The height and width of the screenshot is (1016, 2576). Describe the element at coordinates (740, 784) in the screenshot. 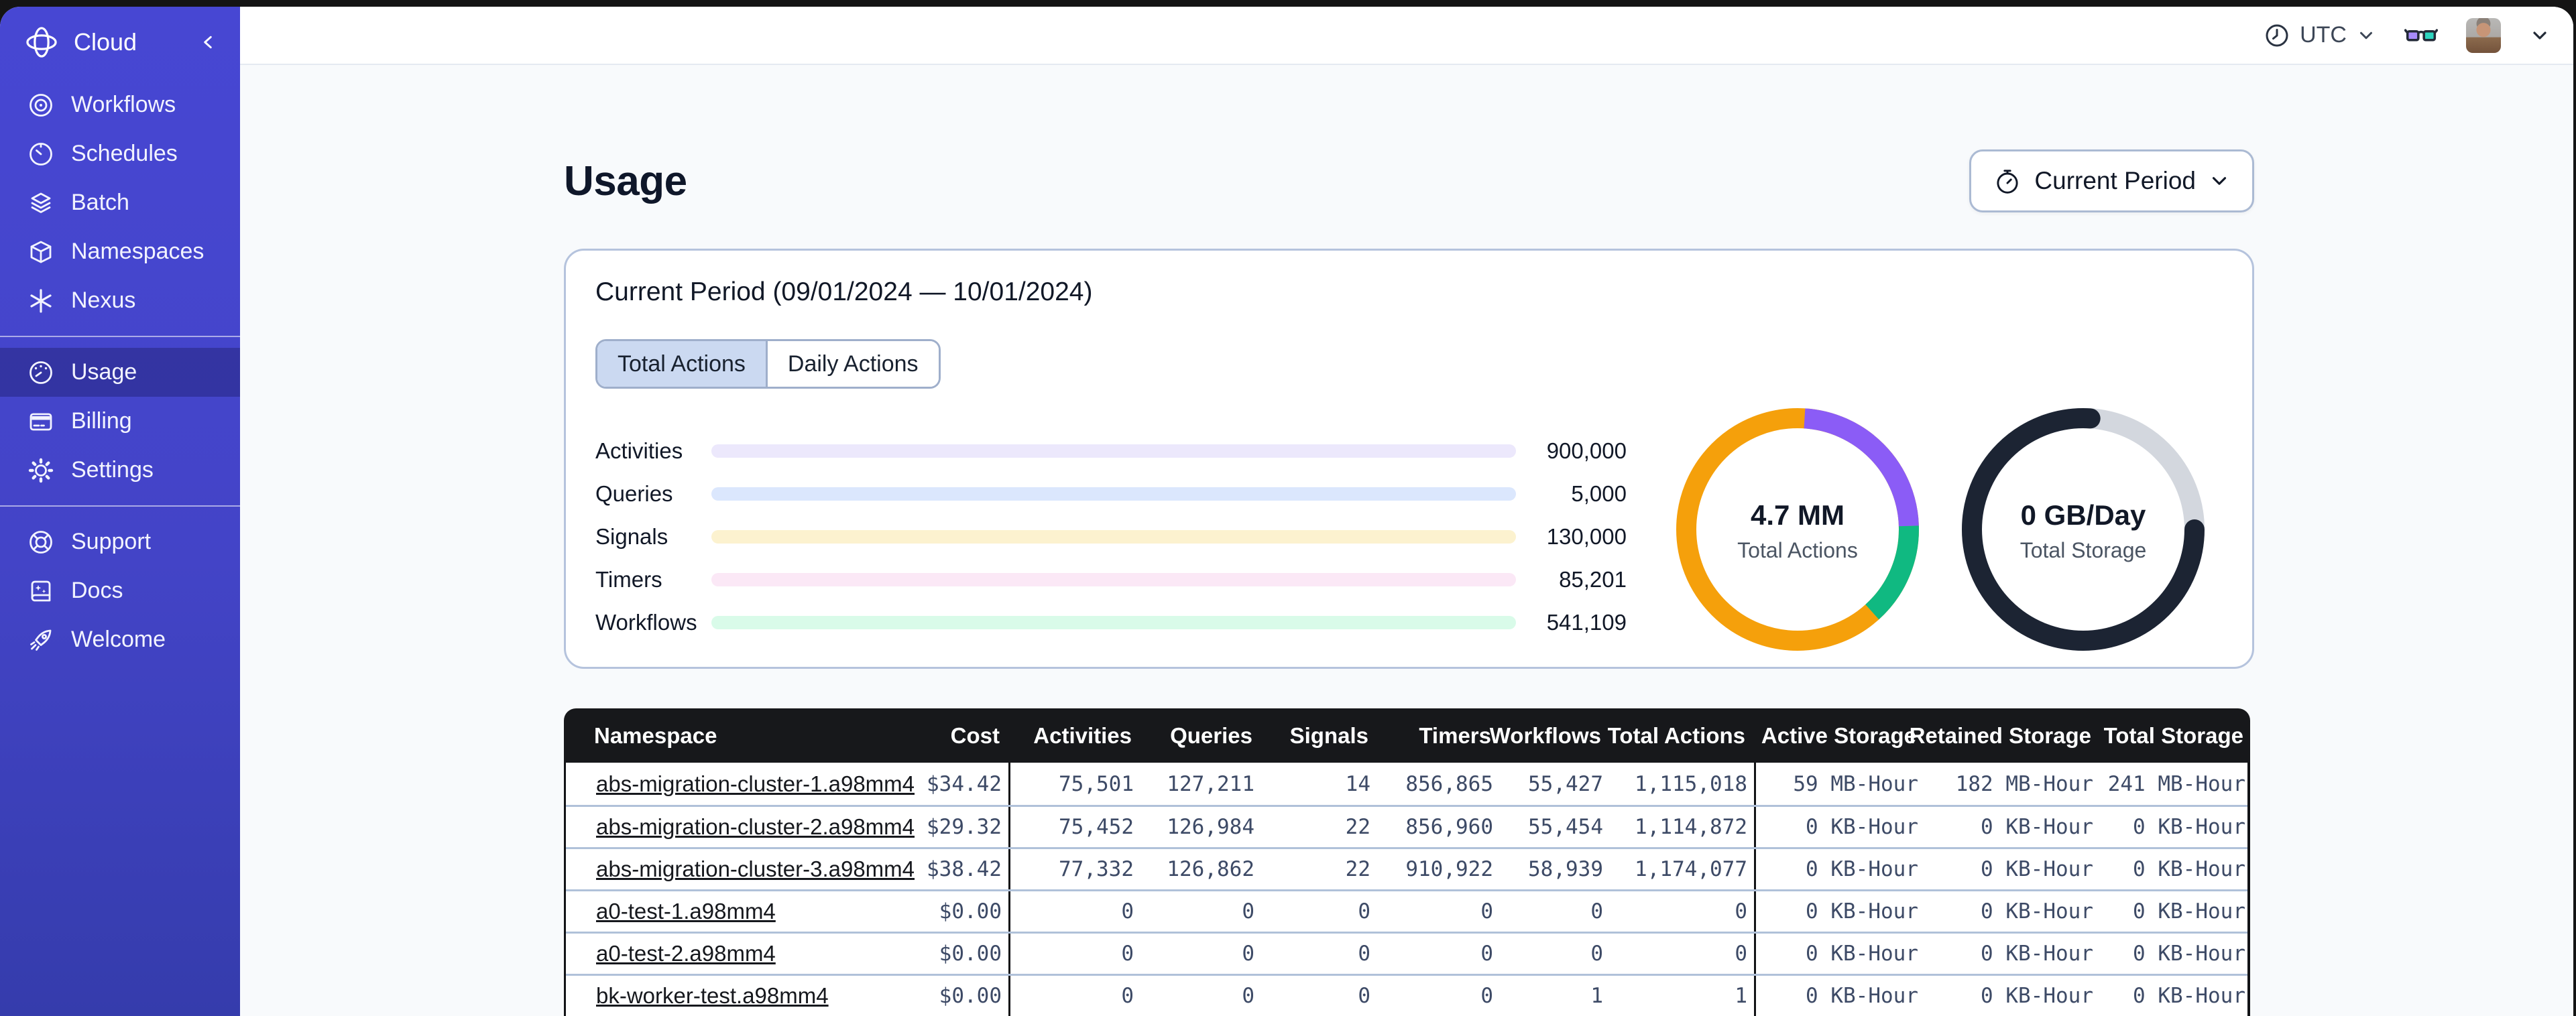

I see `namespace-cell: abs-migration-cluster-1.a98mm4` at that location.